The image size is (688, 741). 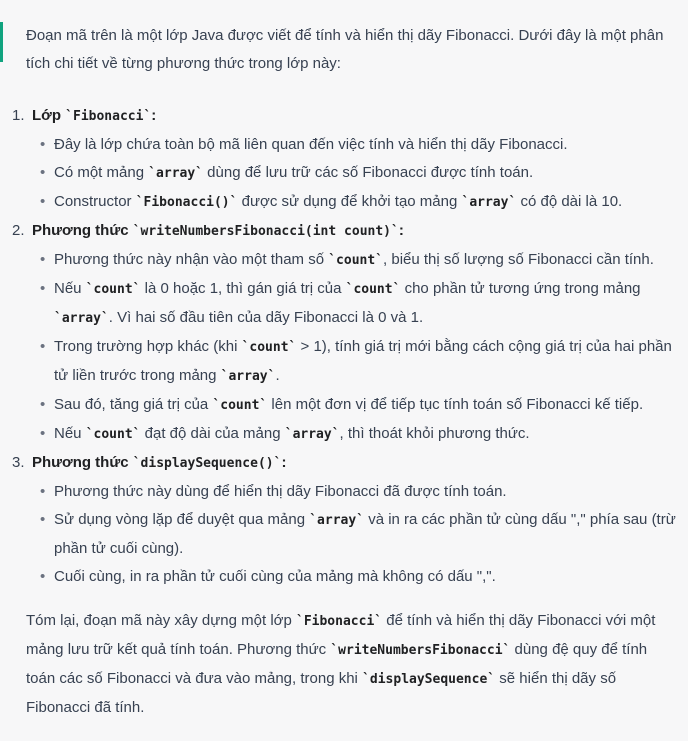 What do you see at coordinates (18, 462) in the screenshot?
I see `section-number: 3.` at bounding box center [18, 462].